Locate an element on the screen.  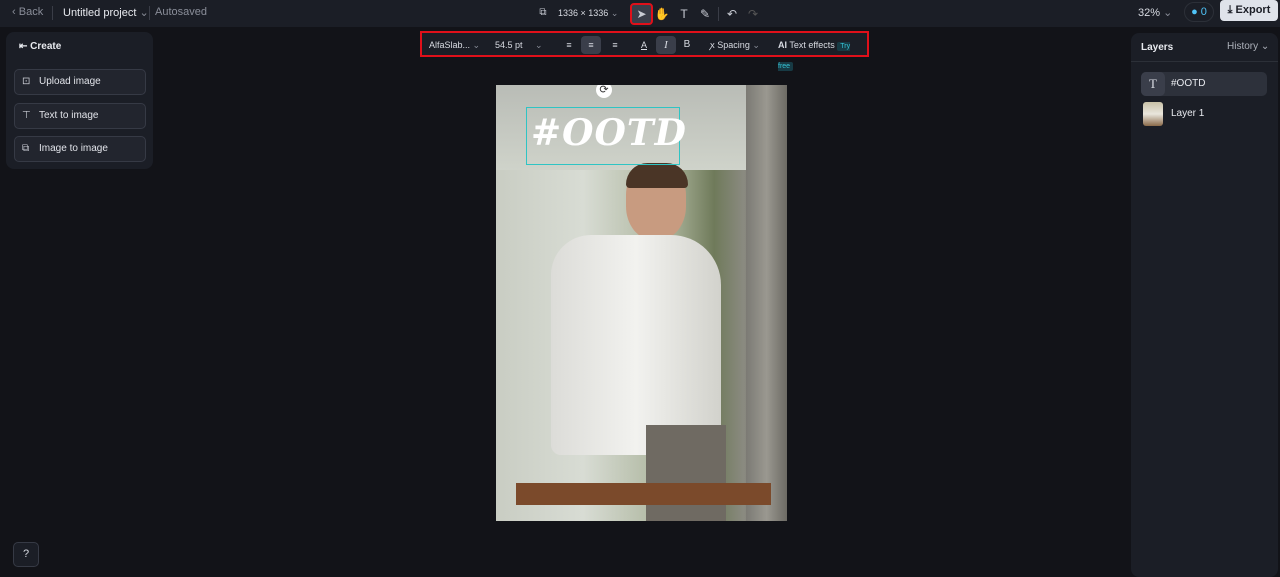
credits-count: 0 is located at coordinates (1203, 12).